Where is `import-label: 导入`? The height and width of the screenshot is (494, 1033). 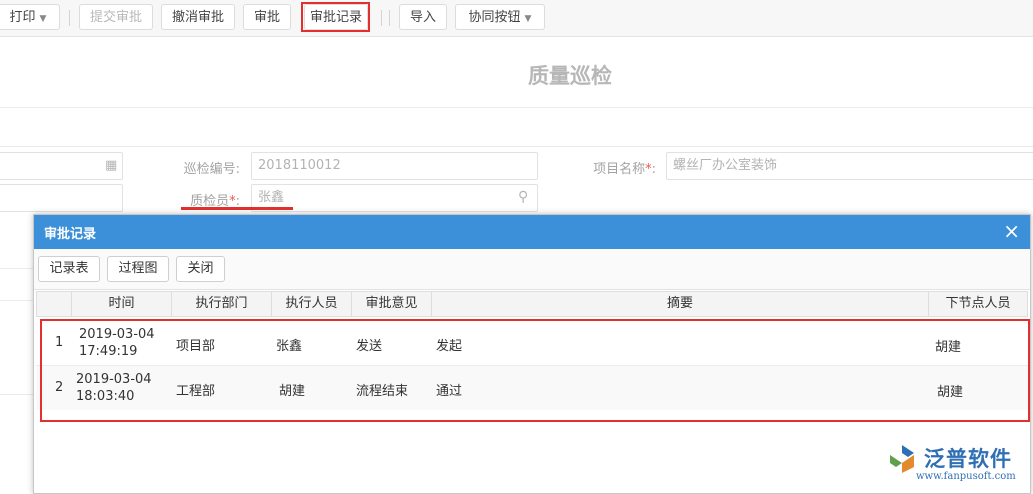 import-label: 导入 is located at coordinates (422, 17).